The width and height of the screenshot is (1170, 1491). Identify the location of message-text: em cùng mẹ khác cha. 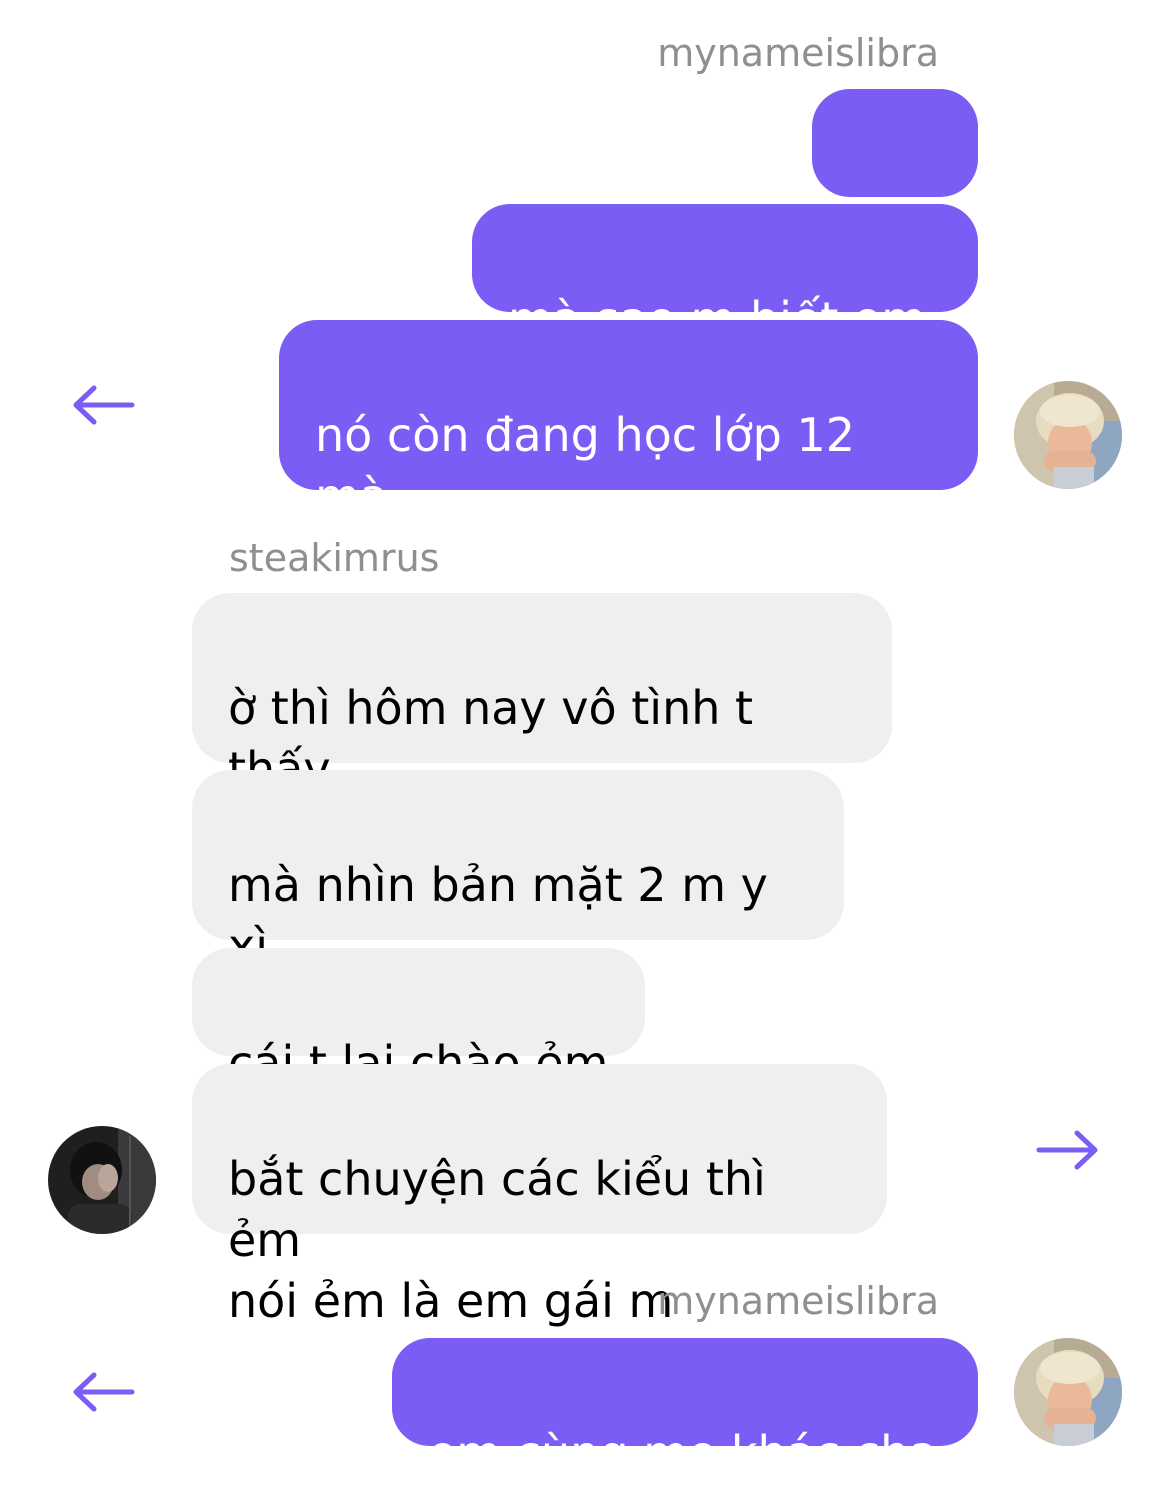
(683, 1453).